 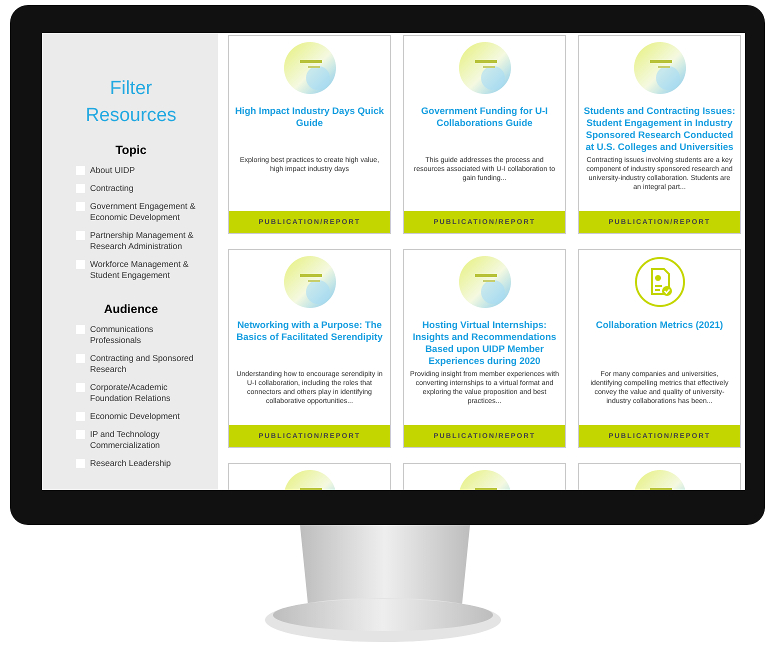 I want to click on filter-heading: Topic, so click(x=131, y=150).